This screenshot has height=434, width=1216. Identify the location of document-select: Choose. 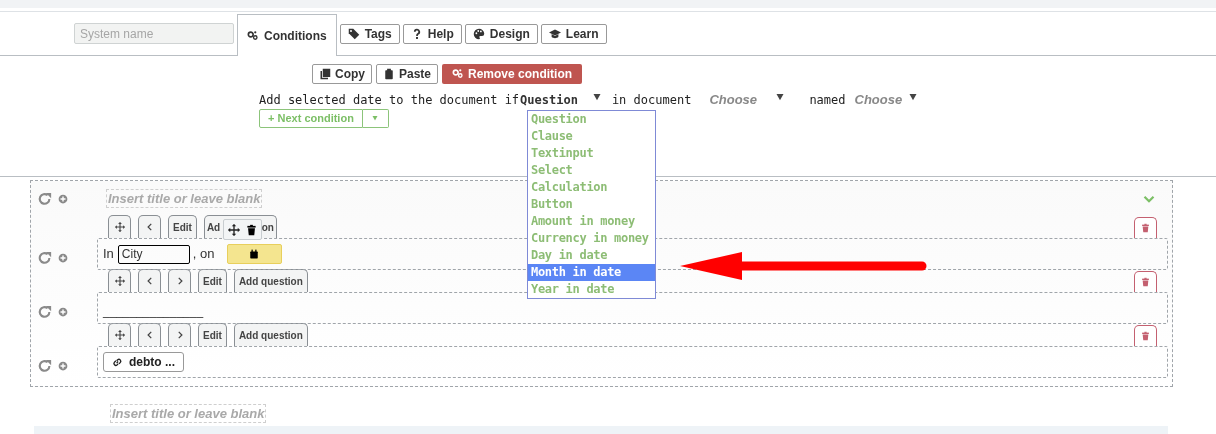
(751, 100).